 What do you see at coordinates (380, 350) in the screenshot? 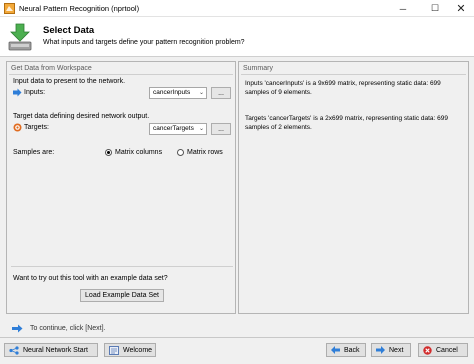
I see `next-arrow-icon` at bounding box center [380, 350].